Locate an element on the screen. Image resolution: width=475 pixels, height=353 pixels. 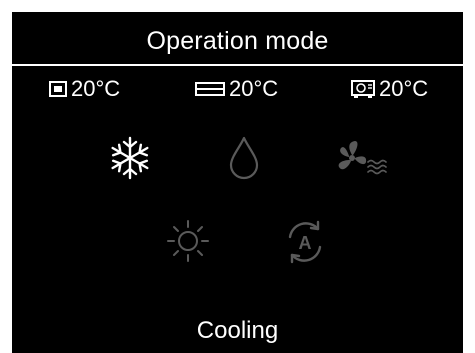
ceiling-temperature: 20°C is located at coordinates (236, 89).